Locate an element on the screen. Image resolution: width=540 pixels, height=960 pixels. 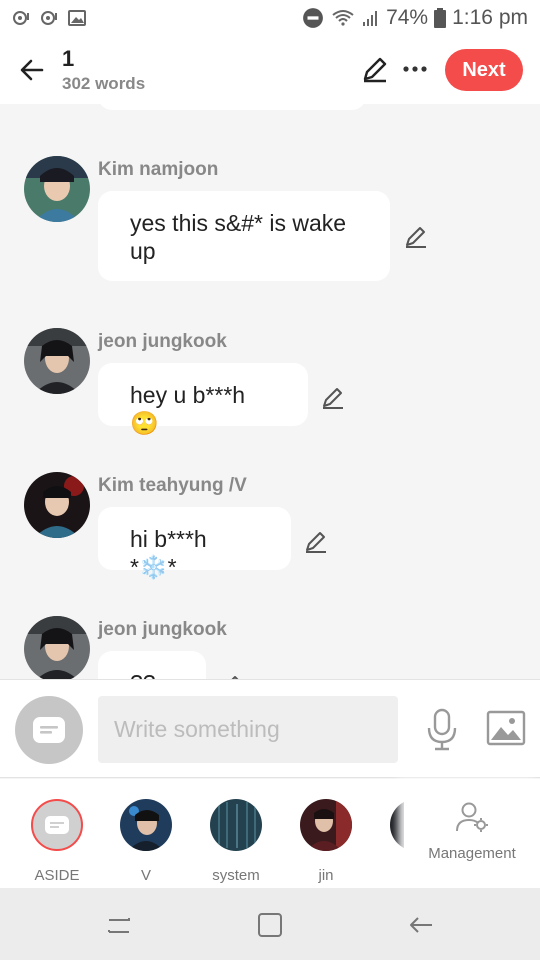
message-text: hi b***h *❄️* is located at coordinates (168, 553).